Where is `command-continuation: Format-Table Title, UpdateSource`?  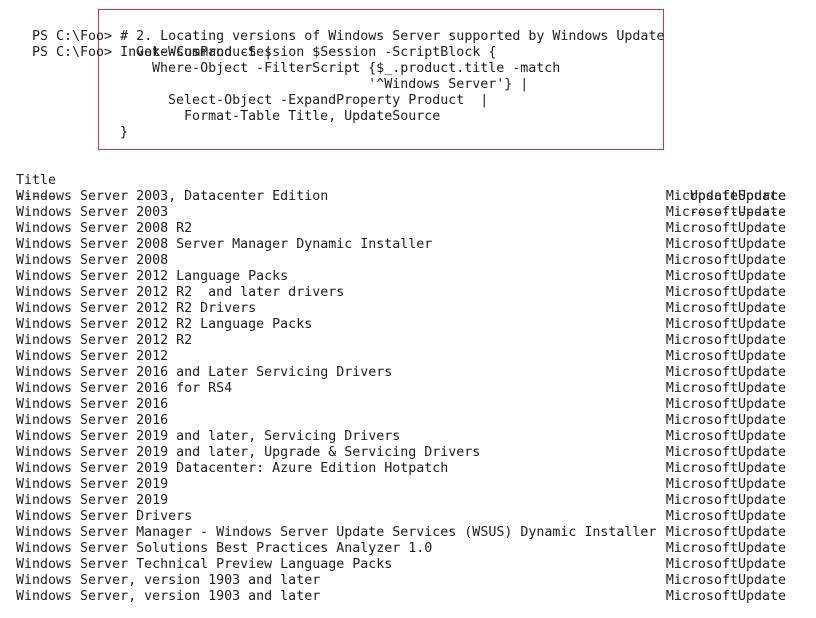
command-continuation: Format-Table Title, UpdateSource is located at coordinates (272, 116).